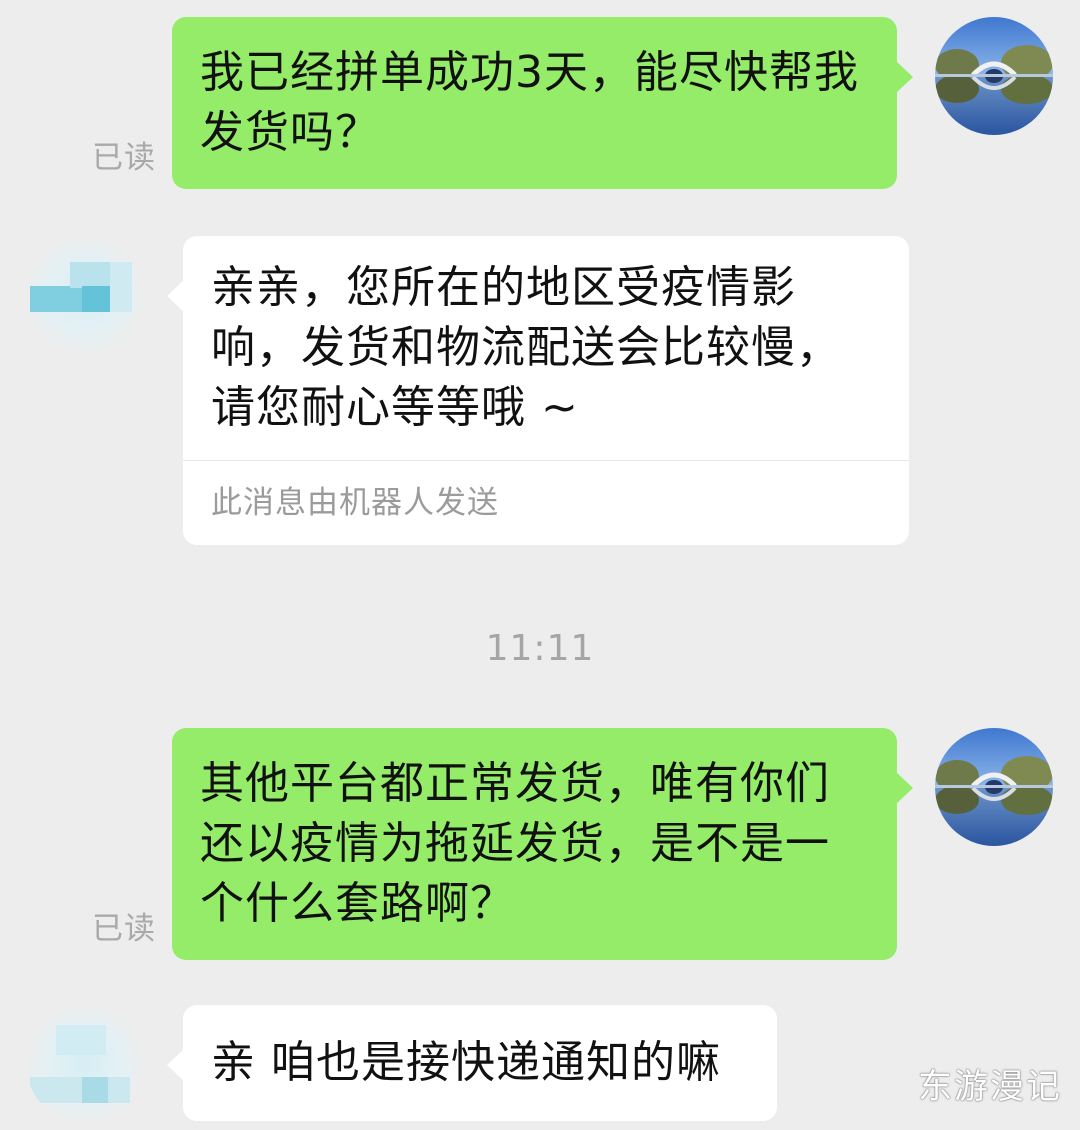  Describe the element at coordinates (466, 1062) in the screenshot. I see `message-text: 亲 咱也是接快递通知的嘛` at that location.